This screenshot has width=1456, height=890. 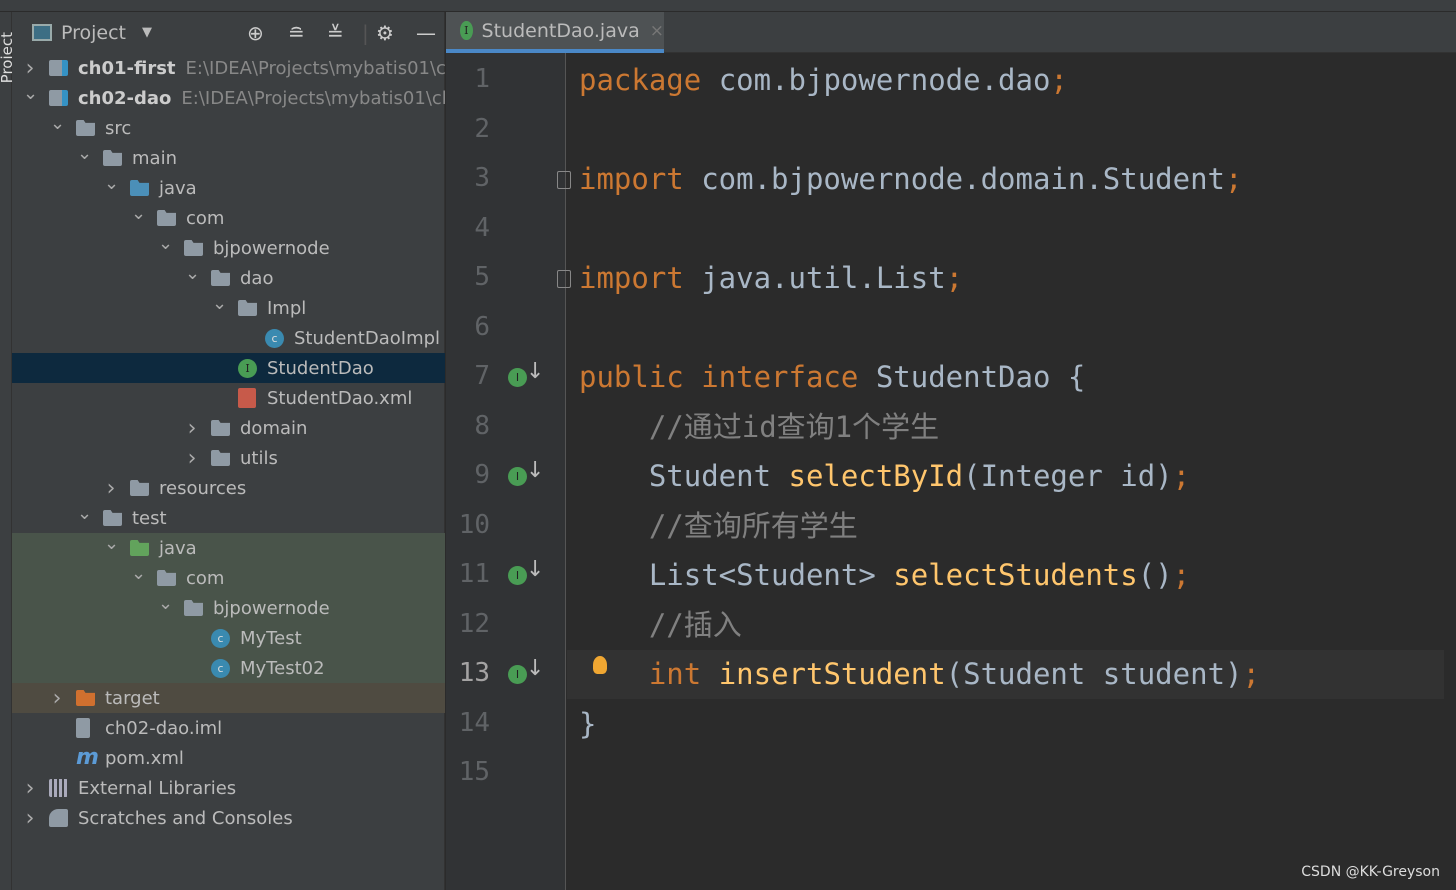 What do you see at coordinates (139, 188) in the screenshot?
I see `src-icon` at bounding box center [139, 188].